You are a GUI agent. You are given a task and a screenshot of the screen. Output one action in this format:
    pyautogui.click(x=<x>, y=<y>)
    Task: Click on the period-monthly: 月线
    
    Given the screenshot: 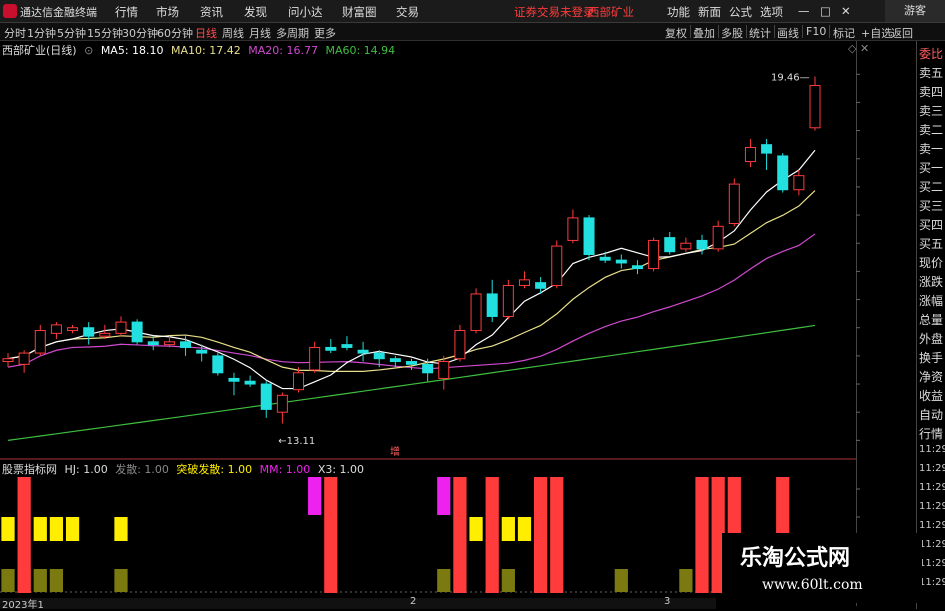 What is the action you would take?
    pyautogui.click(x=260, y=33)
    